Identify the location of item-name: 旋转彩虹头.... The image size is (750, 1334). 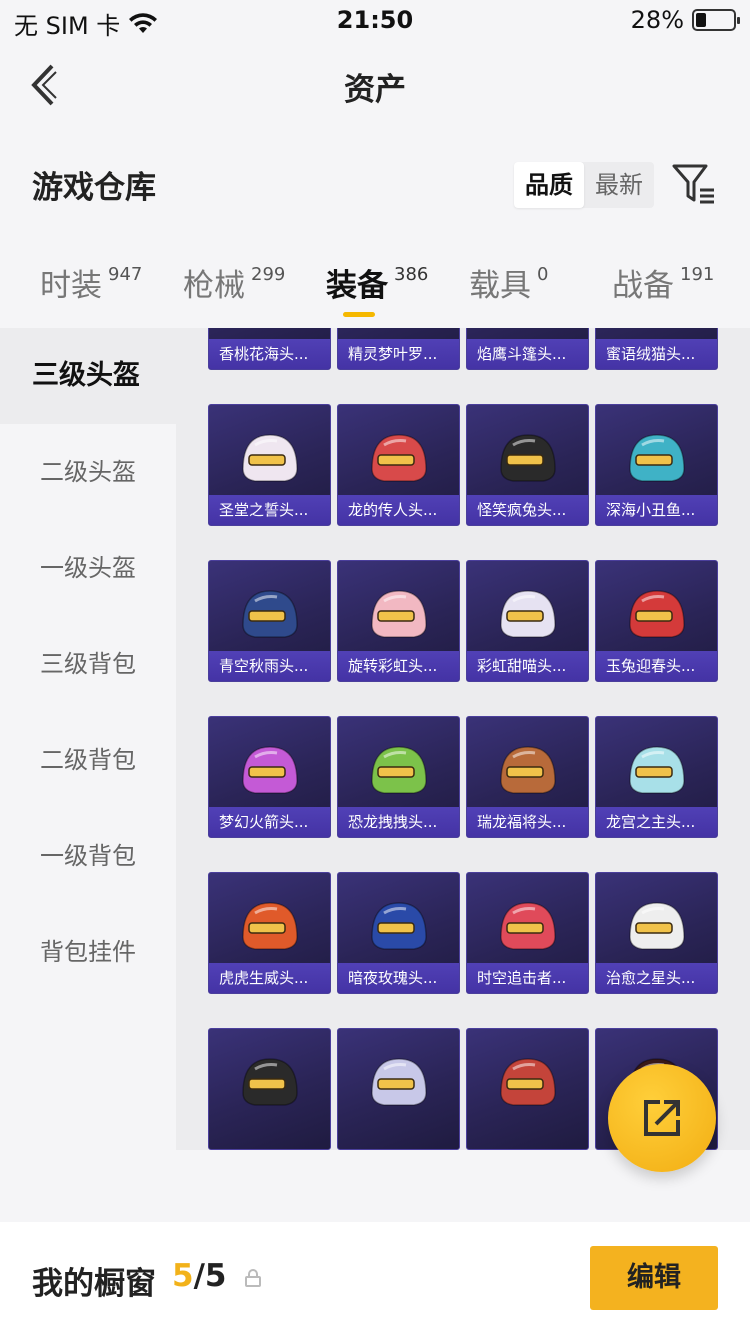
(398, 666).